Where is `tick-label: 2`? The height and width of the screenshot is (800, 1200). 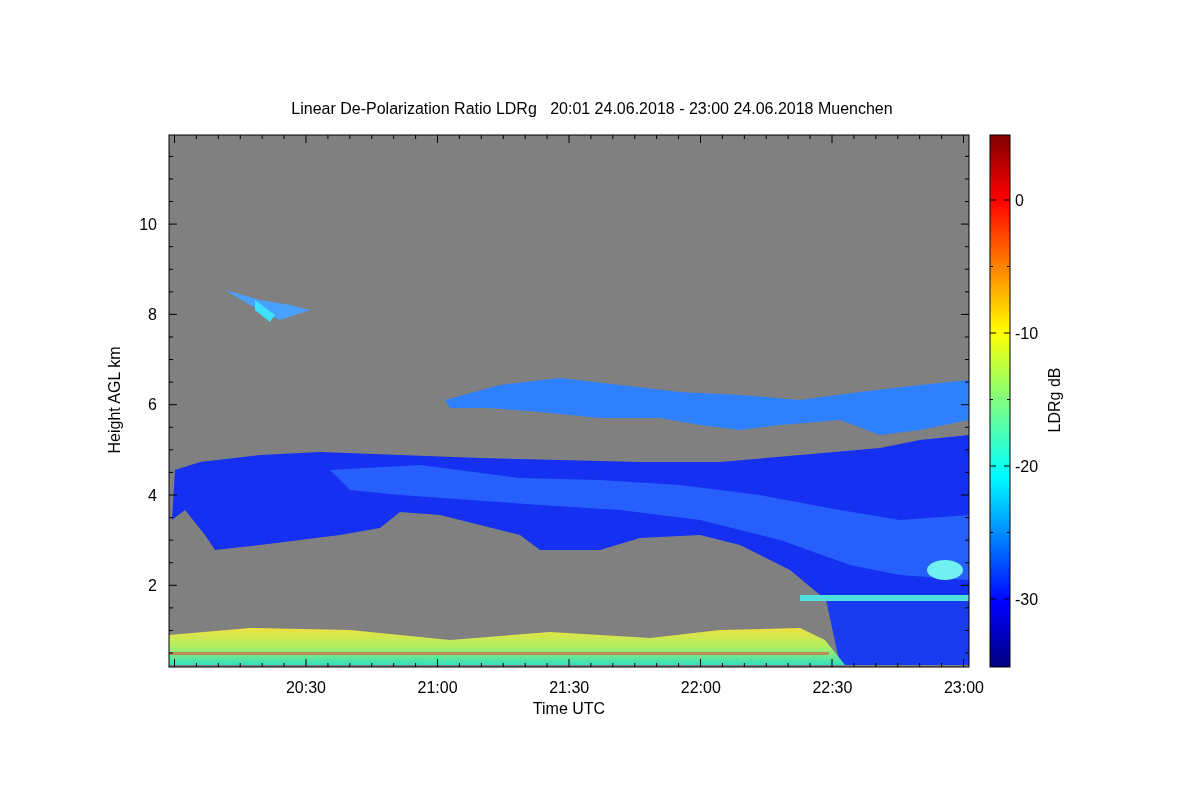 tick-label: 2 is located at coordinates (152, 585).